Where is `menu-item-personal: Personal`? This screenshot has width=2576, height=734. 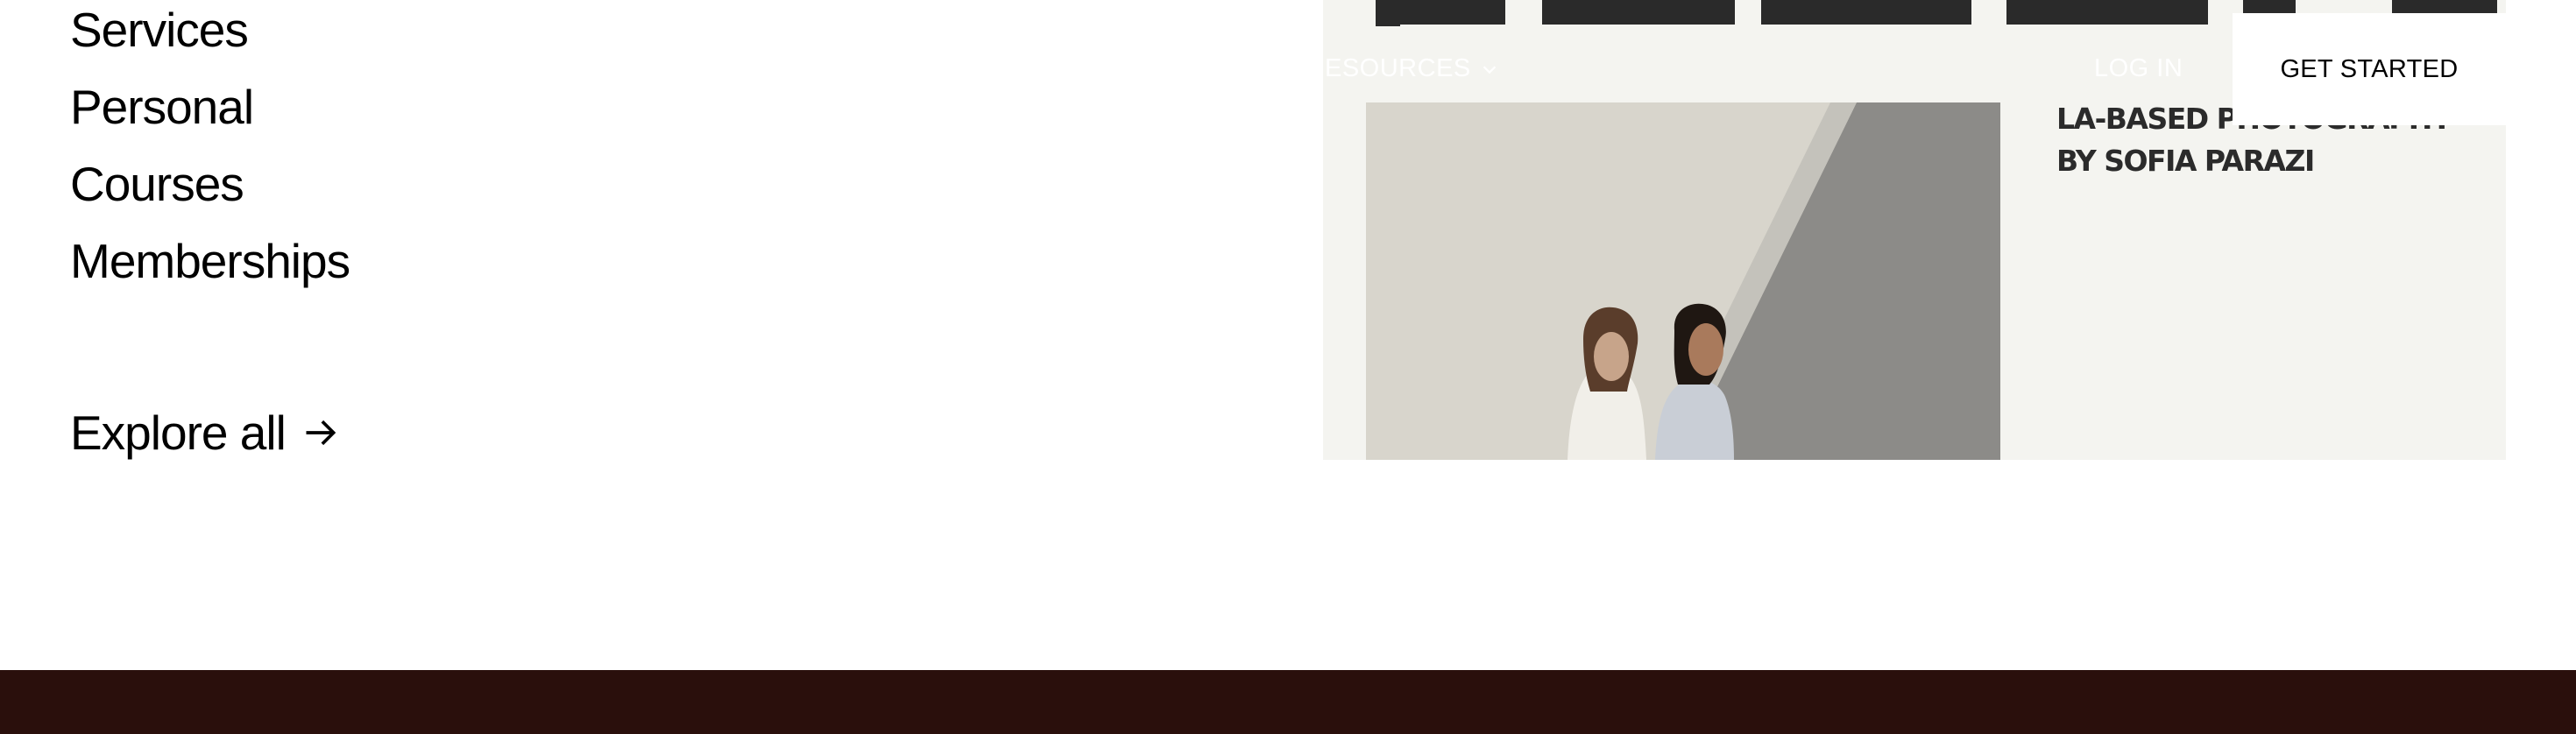 menu-item-personal: Personal is located at coordinates (162, 107).